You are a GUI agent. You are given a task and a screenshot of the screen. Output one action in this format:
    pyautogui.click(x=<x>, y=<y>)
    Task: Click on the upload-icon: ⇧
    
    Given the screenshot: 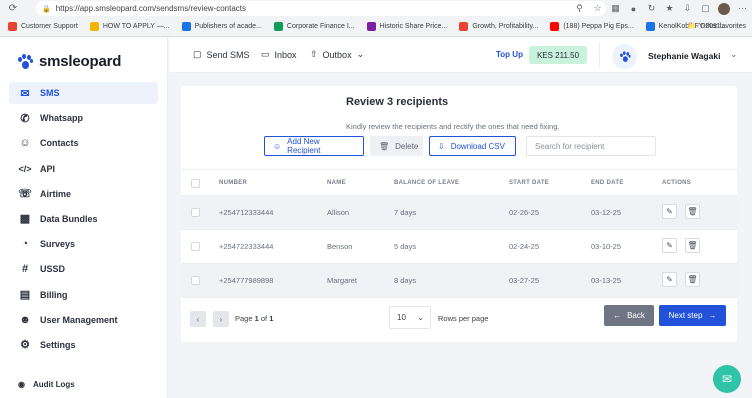 What is the action you would take?
    pyautogui.click(x=314, y=54)
    